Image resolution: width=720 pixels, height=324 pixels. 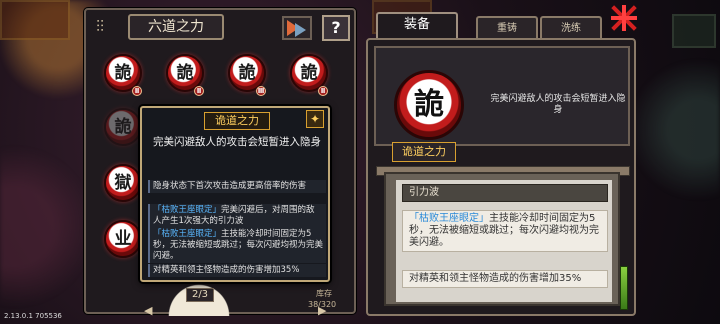 I want to click on skill-glyph: 獄, so click(x=123, y=183).